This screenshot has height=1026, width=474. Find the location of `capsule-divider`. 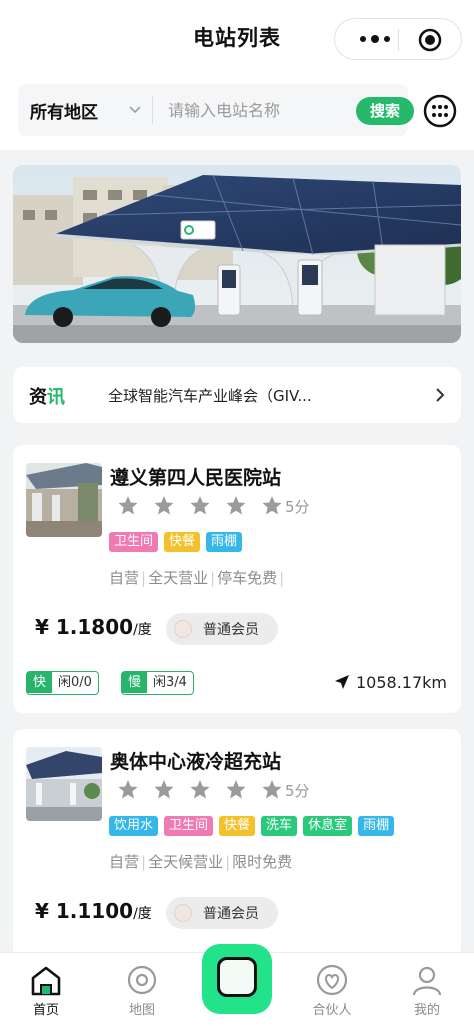

capsule-divider is located at coordinates (398, 40).